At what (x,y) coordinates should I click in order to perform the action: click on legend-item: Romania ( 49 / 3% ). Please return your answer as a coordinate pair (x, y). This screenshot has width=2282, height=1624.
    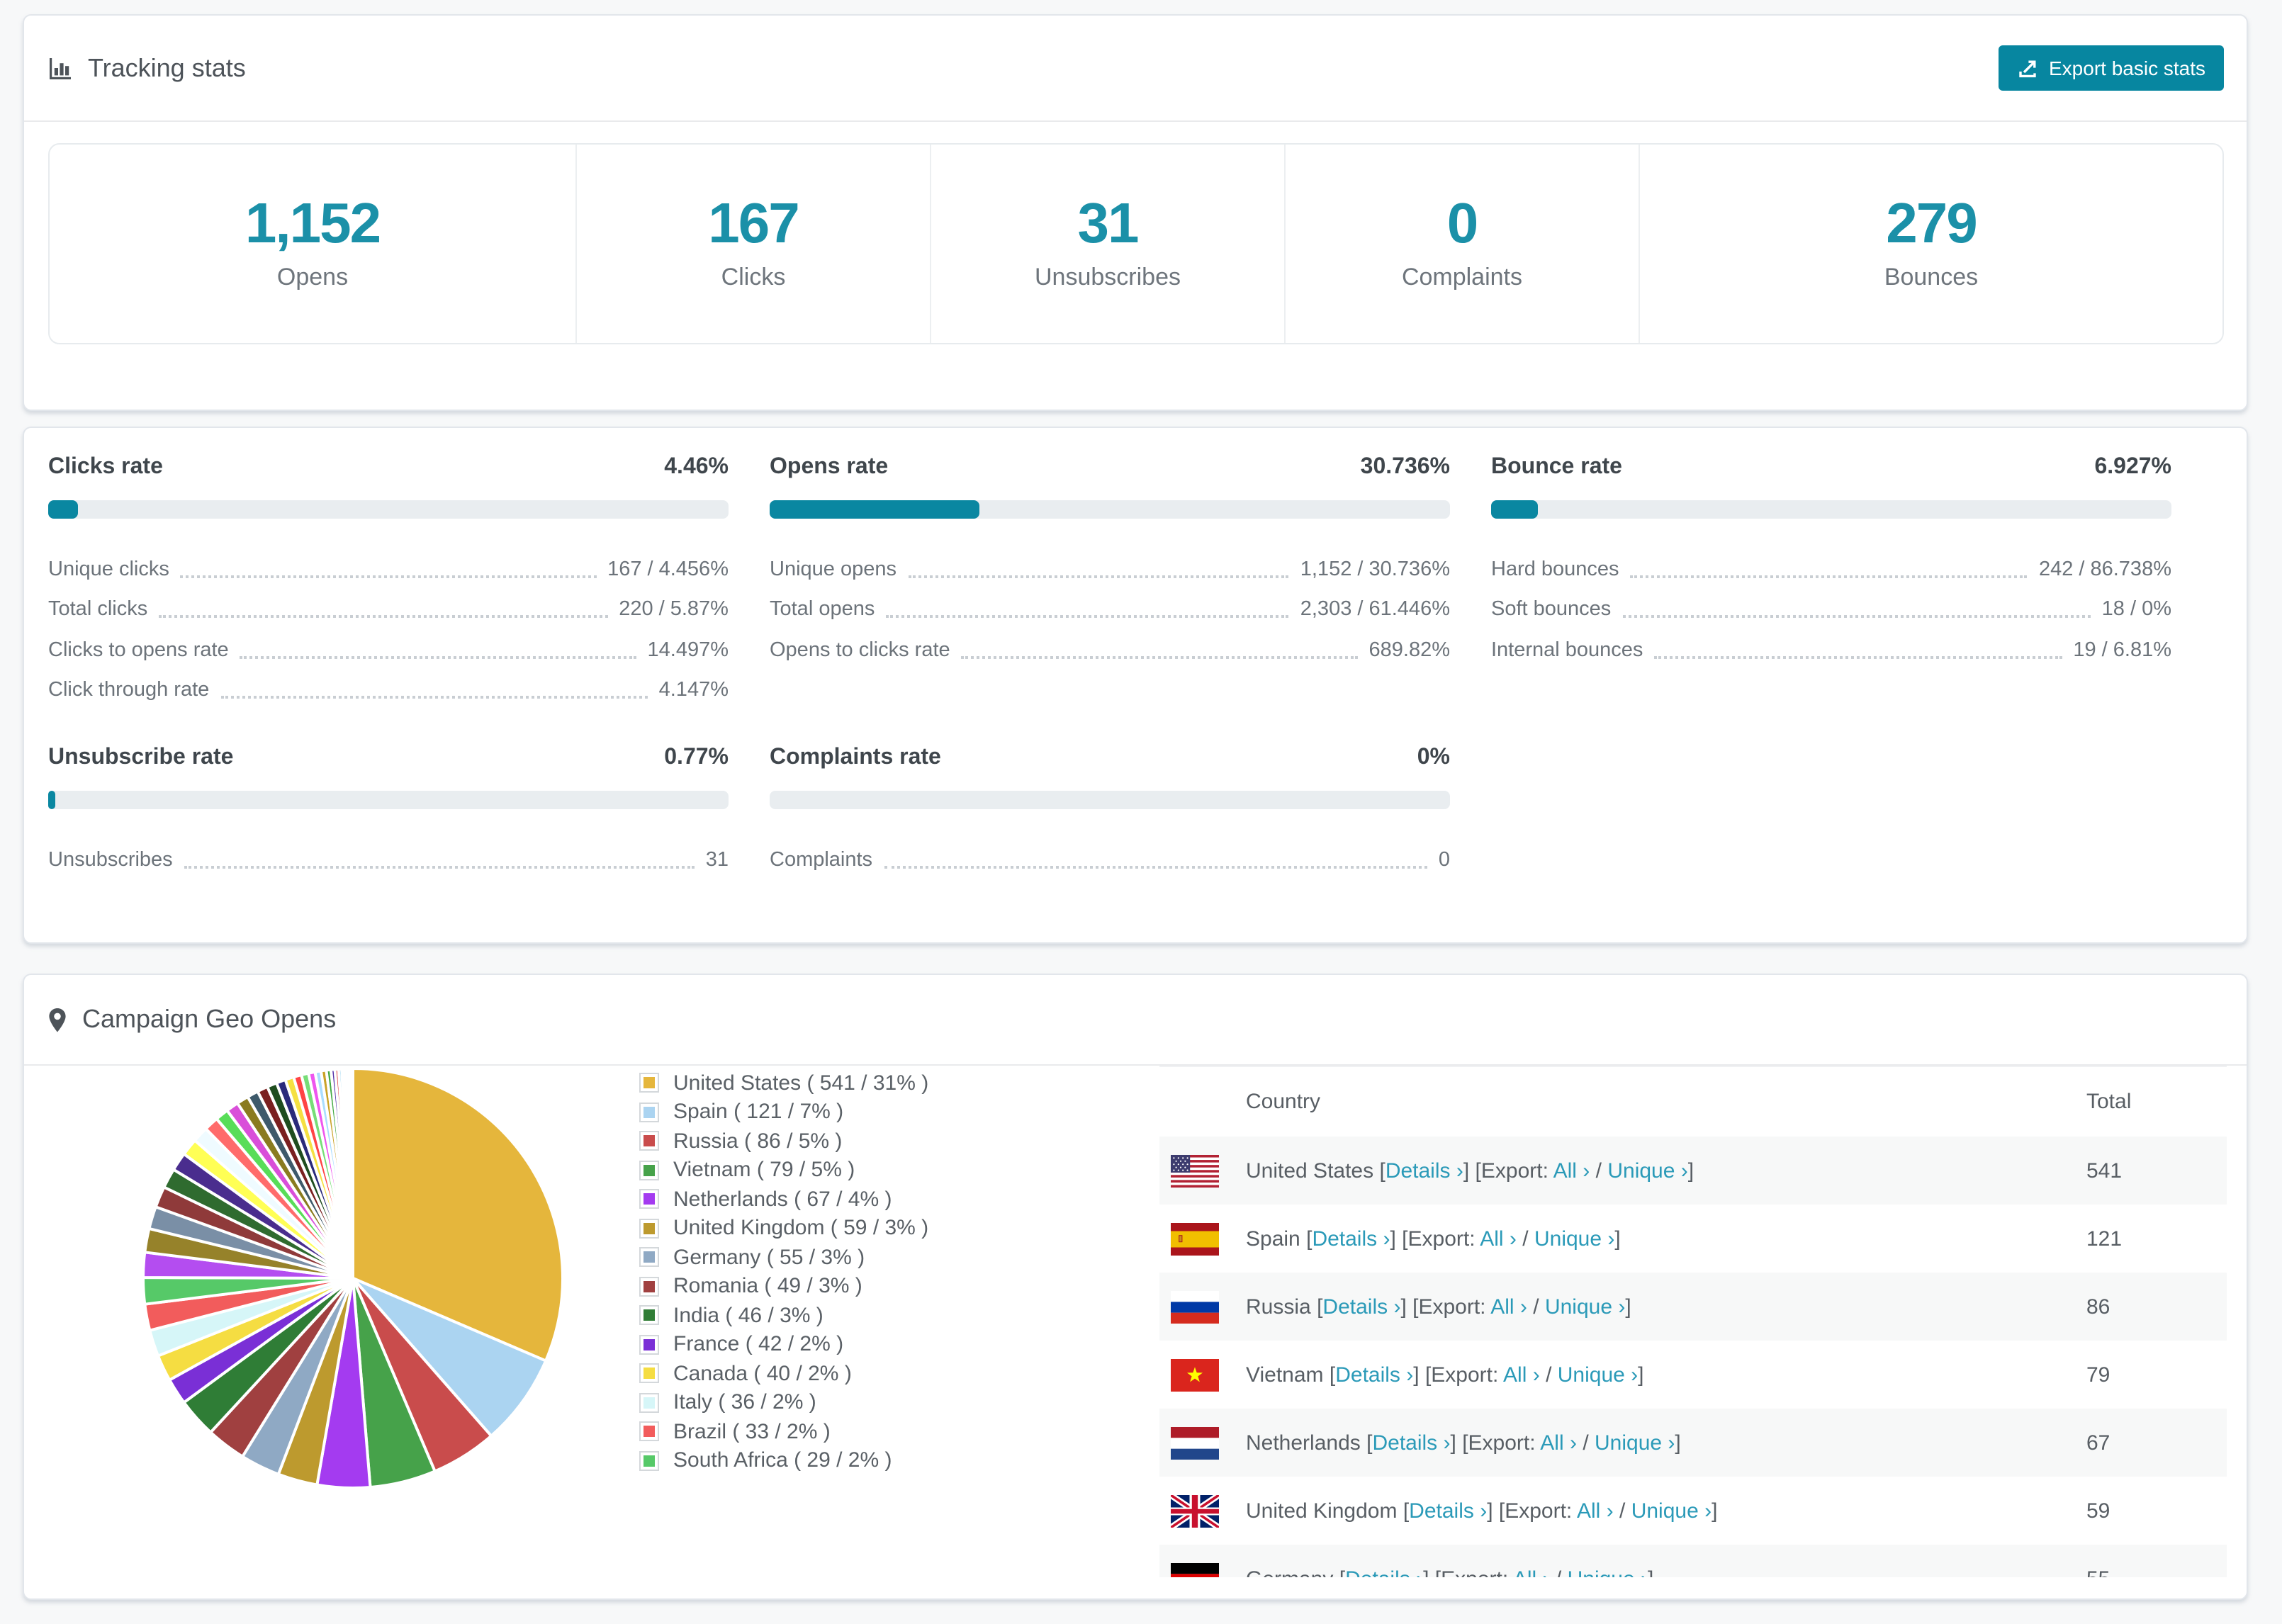
    Looking at the image, I should click on (783, 1286).